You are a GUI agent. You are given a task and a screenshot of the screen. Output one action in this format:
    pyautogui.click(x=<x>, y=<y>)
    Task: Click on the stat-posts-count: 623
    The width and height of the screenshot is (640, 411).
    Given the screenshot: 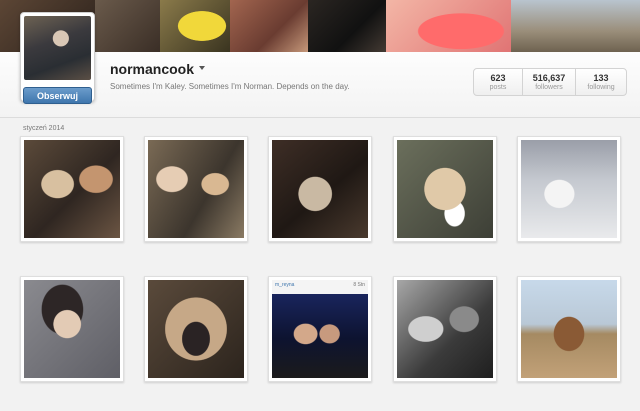 What is the action you would take?
    pyautogui.click(x=498, y=77)
    